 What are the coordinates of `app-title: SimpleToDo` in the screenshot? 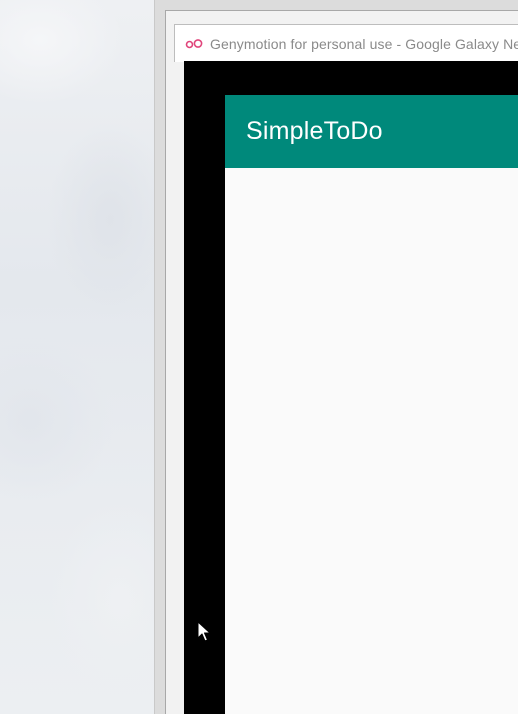 It's located at (314, 131).